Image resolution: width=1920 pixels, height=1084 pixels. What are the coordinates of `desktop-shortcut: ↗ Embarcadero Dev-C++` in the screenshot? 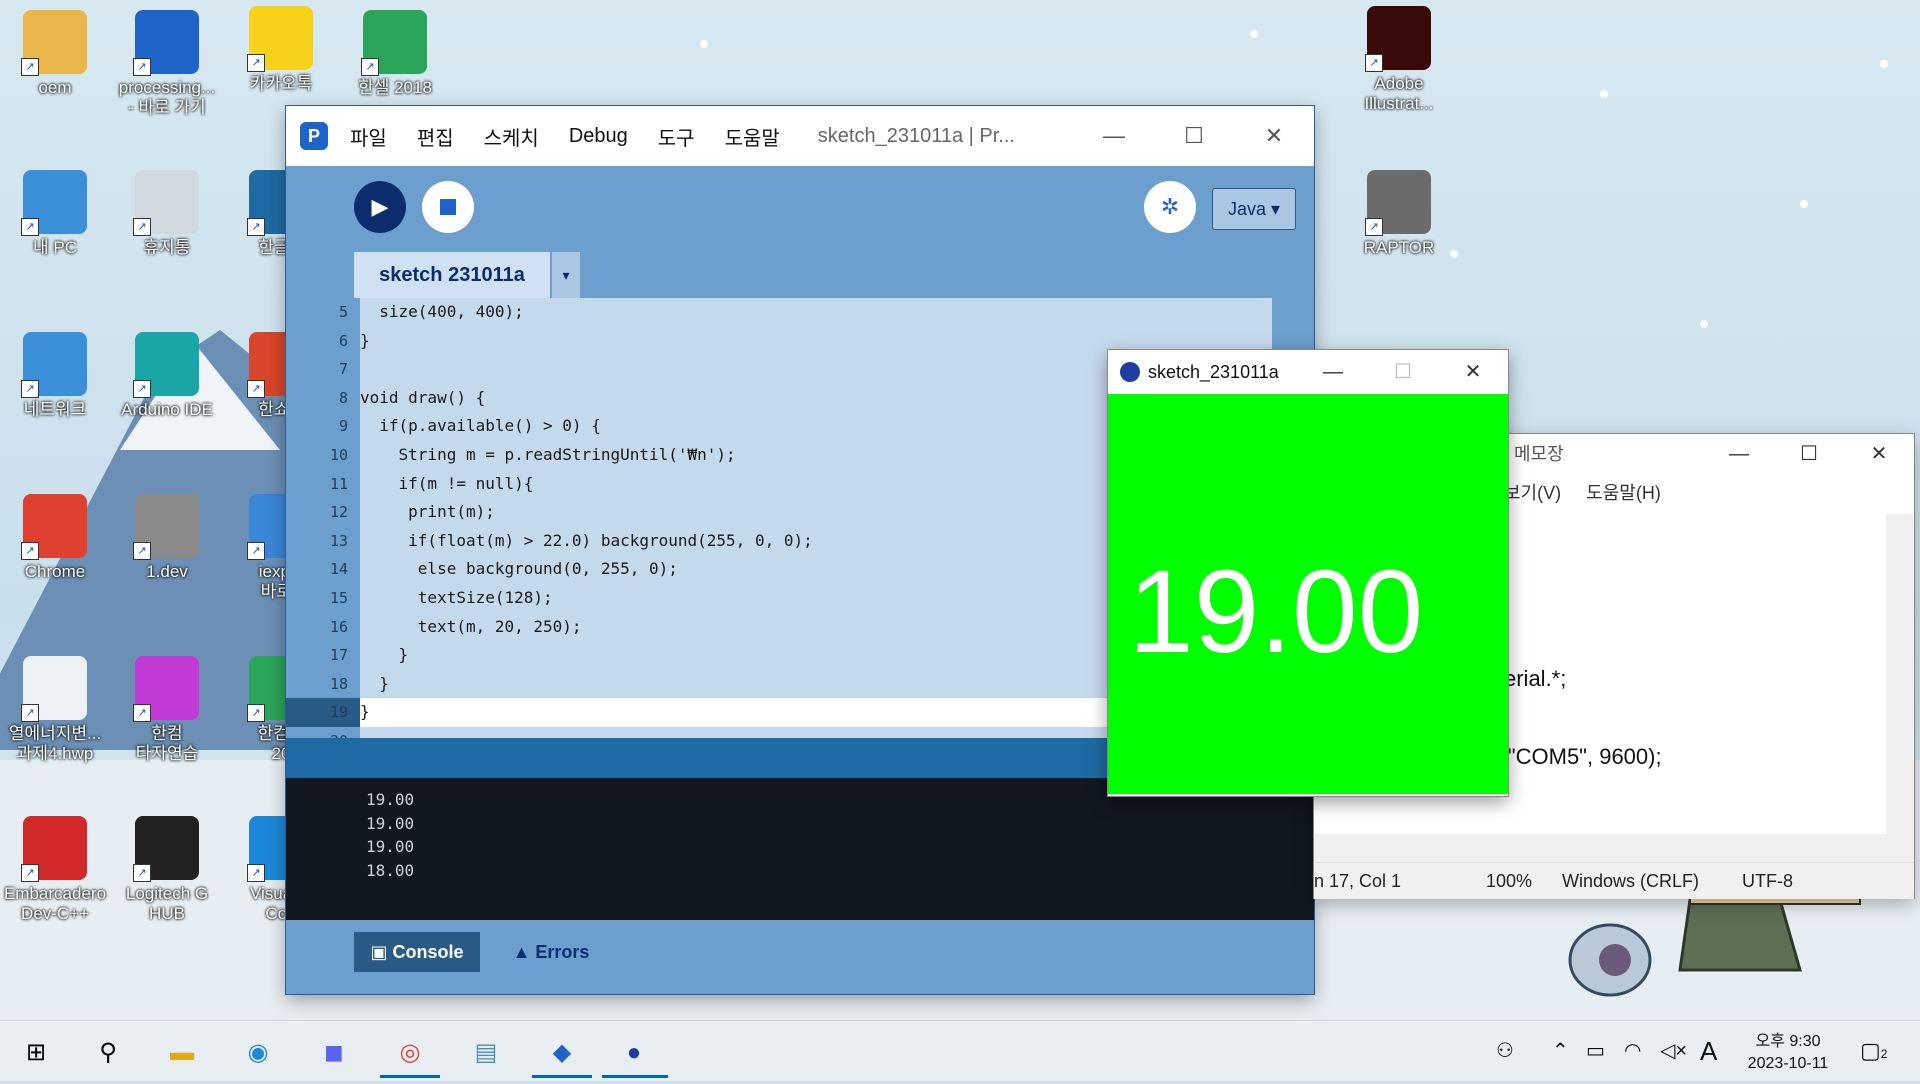 It's located at (55, 870).